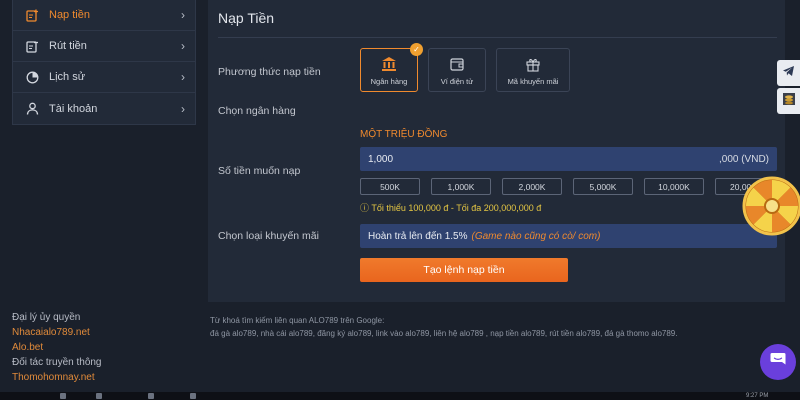  What do you see at coordinates (461, 186) in the screenshot?
I see `preset-1000k-button: 1,000K` at bounding box center [461, 186].